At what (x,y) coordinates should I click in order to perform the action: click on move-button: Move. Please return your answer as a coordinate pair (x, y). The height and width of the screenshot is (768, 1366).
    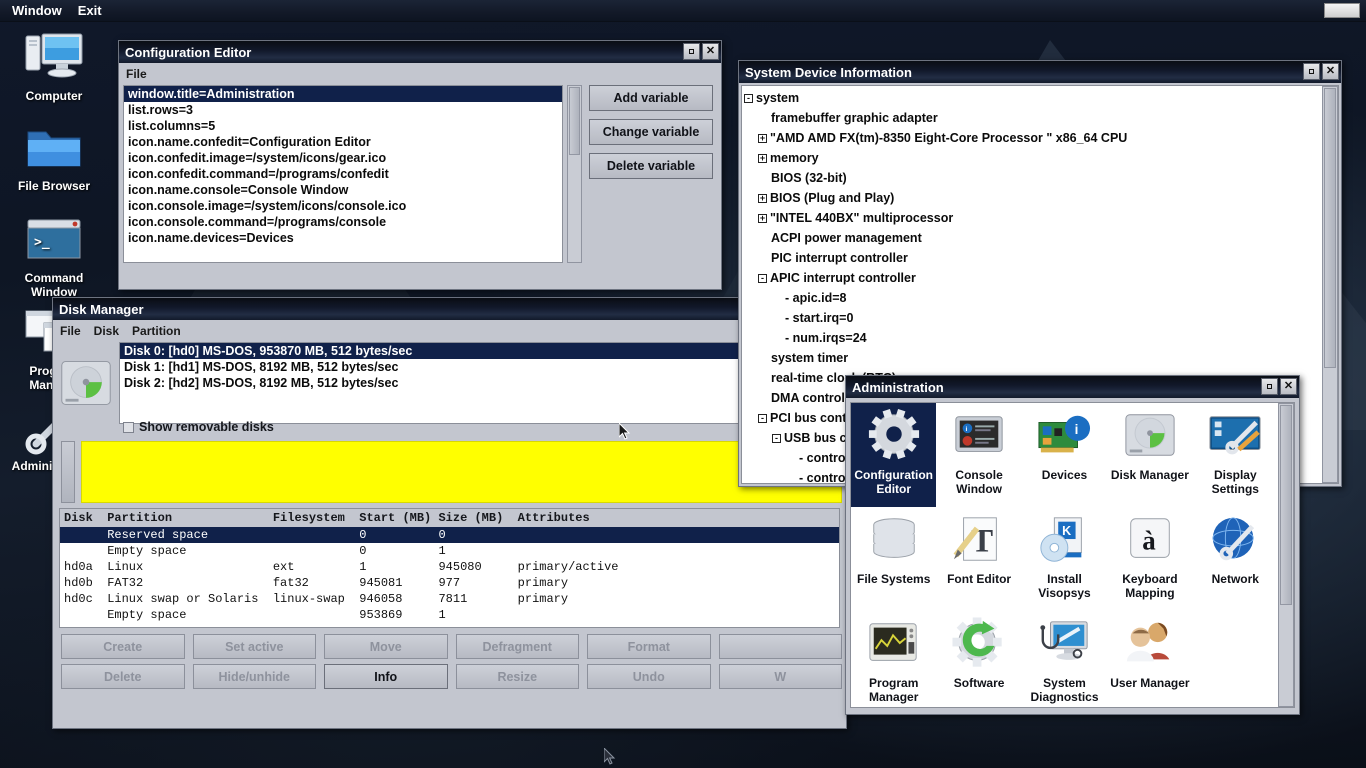
    Looking at the image, I should click on (386, 646).